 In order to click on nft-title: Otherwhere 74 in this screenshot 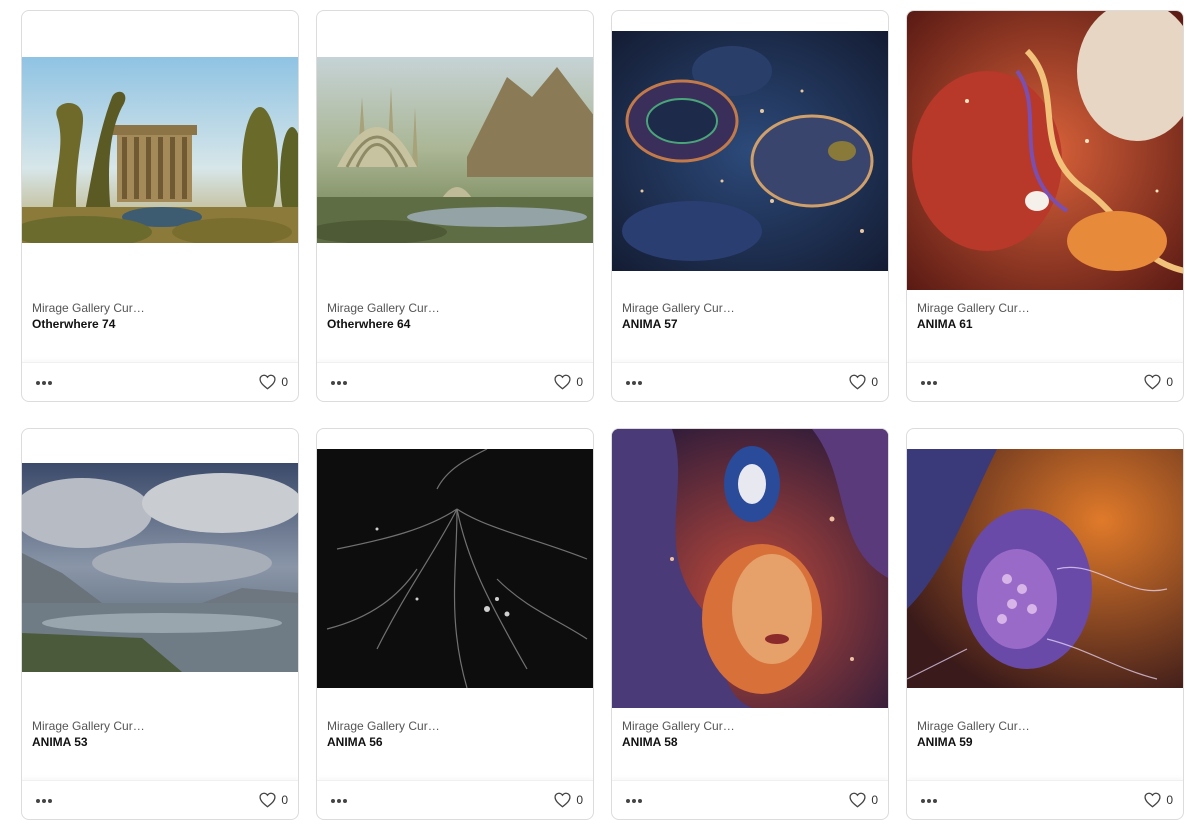, I will do `click(157, 324)`.